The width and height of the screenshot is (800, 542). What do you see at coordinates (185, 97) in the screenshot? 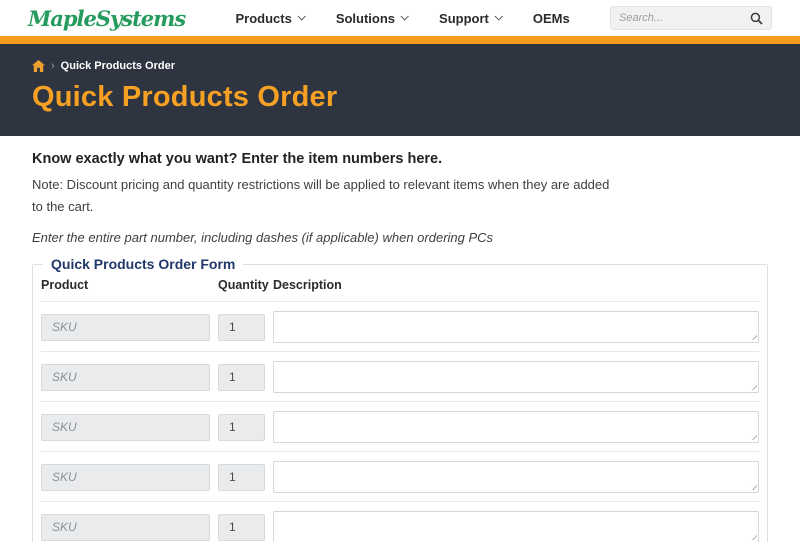
I see `page-title: Quick Products Order` at bounding box center [185, 97].